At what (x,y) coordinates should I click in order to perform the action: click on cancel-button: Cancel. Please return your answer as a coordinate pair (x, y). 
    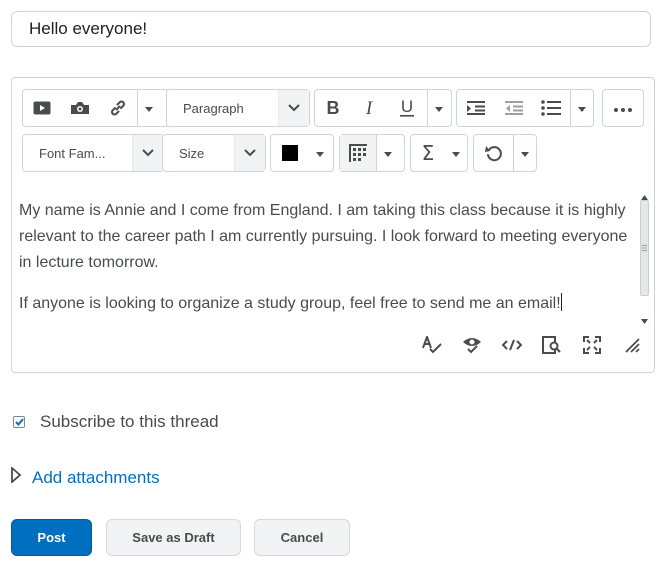
    Looking at the image, I should click on (302, 537).